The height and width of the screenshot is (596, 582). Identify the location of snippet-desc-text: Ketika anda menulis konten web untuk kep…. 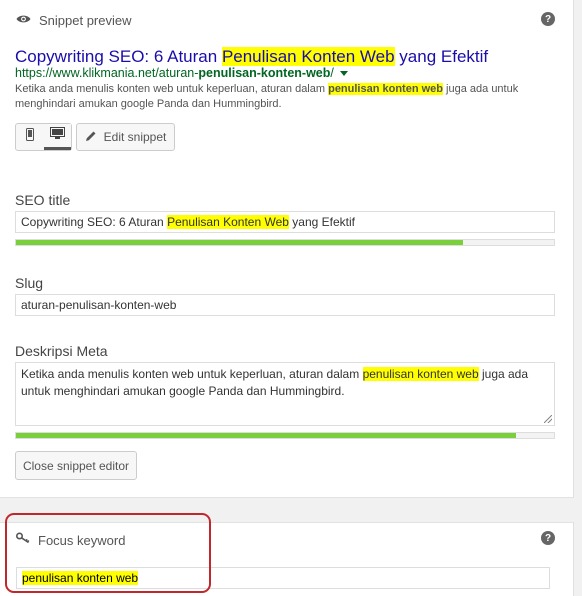
(172, 89).